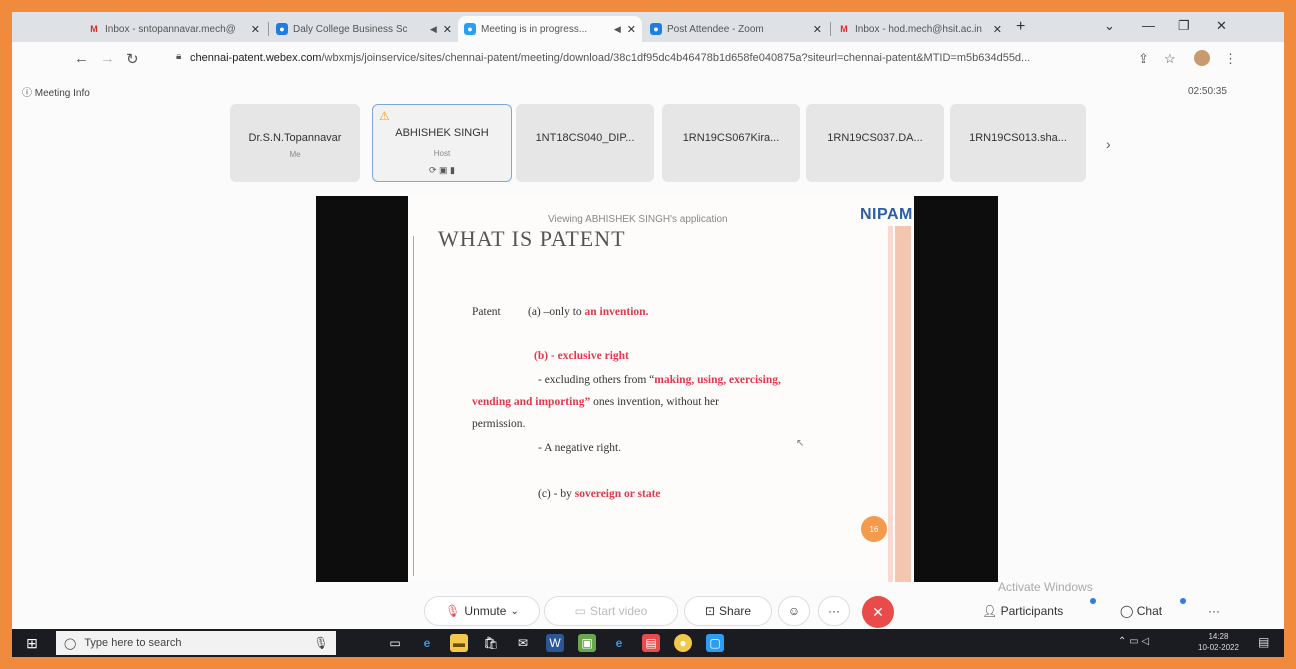 Image resolution: width=1296 pixels, height=669 pixels. I want to click on windows-start-icon: ⊞, so click(32, 643).